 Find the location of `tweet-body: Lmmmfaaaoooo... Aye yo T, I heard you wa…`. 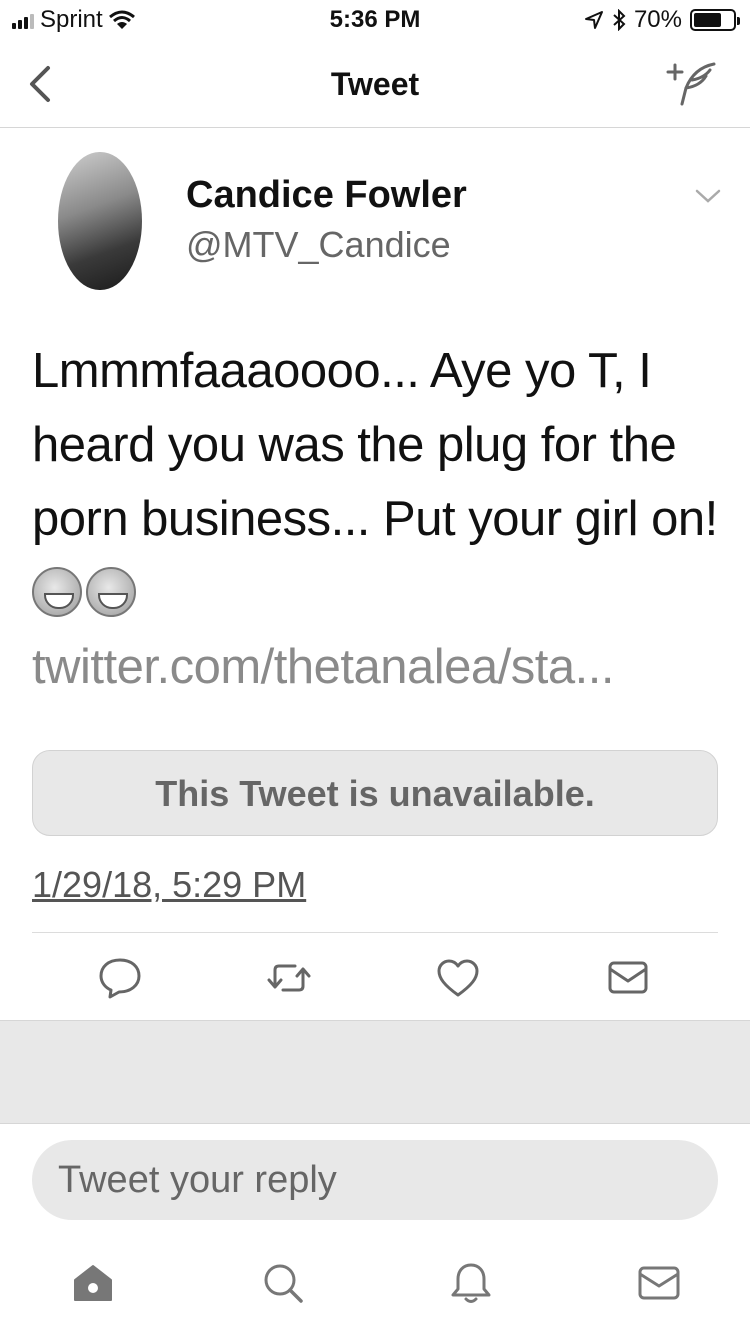

tweet-body: Lmmmfaaaoooo... Aye yo T, I heard you wa… is located at coordinates (375, 445).